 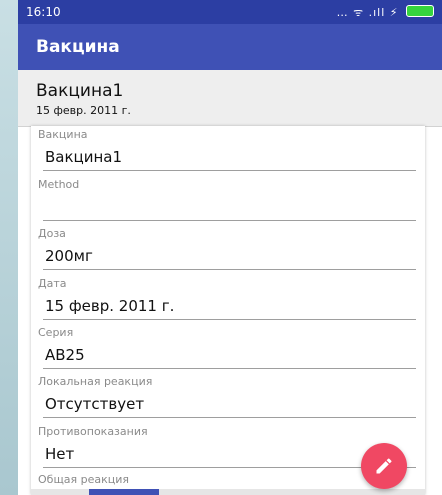 What do you see at coordinates (230, 12) in the screenshot?
I see `status-bar: 16:10 … ᯤ .ıll ⚡` at bounding box center [230, 12].